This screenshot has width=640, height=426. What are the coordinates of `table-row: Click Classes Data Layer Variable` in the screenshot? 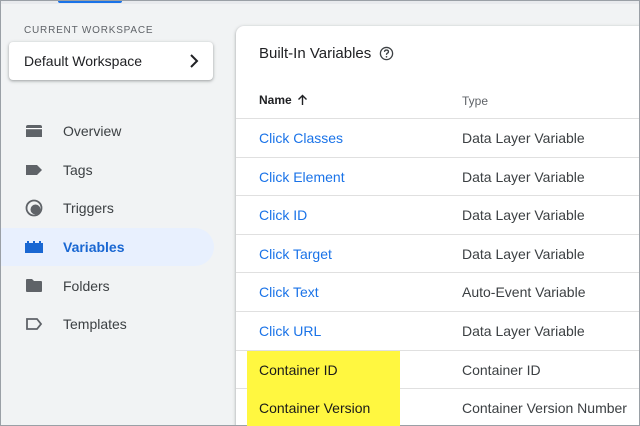 It's located at (438, 138).